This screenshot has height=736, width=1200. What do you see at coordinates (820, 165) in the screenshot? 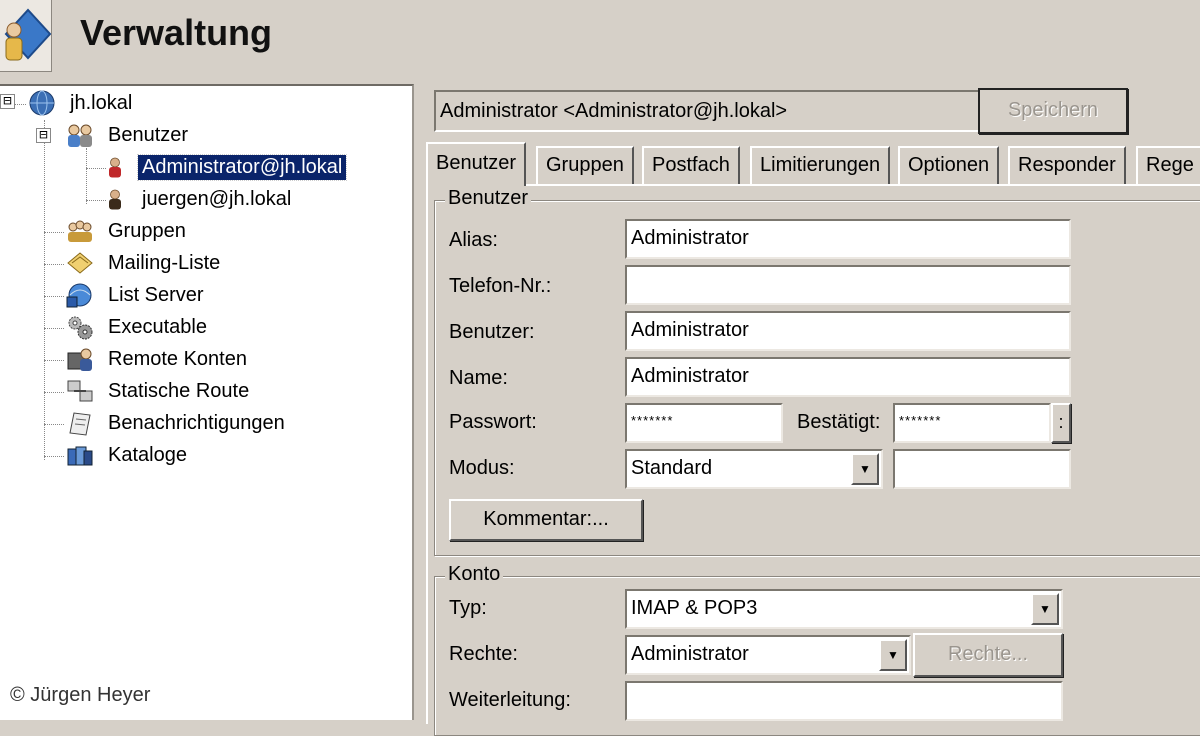
I see `tab-limitierungen: Limitierungen` at bounding box center [820, 165].